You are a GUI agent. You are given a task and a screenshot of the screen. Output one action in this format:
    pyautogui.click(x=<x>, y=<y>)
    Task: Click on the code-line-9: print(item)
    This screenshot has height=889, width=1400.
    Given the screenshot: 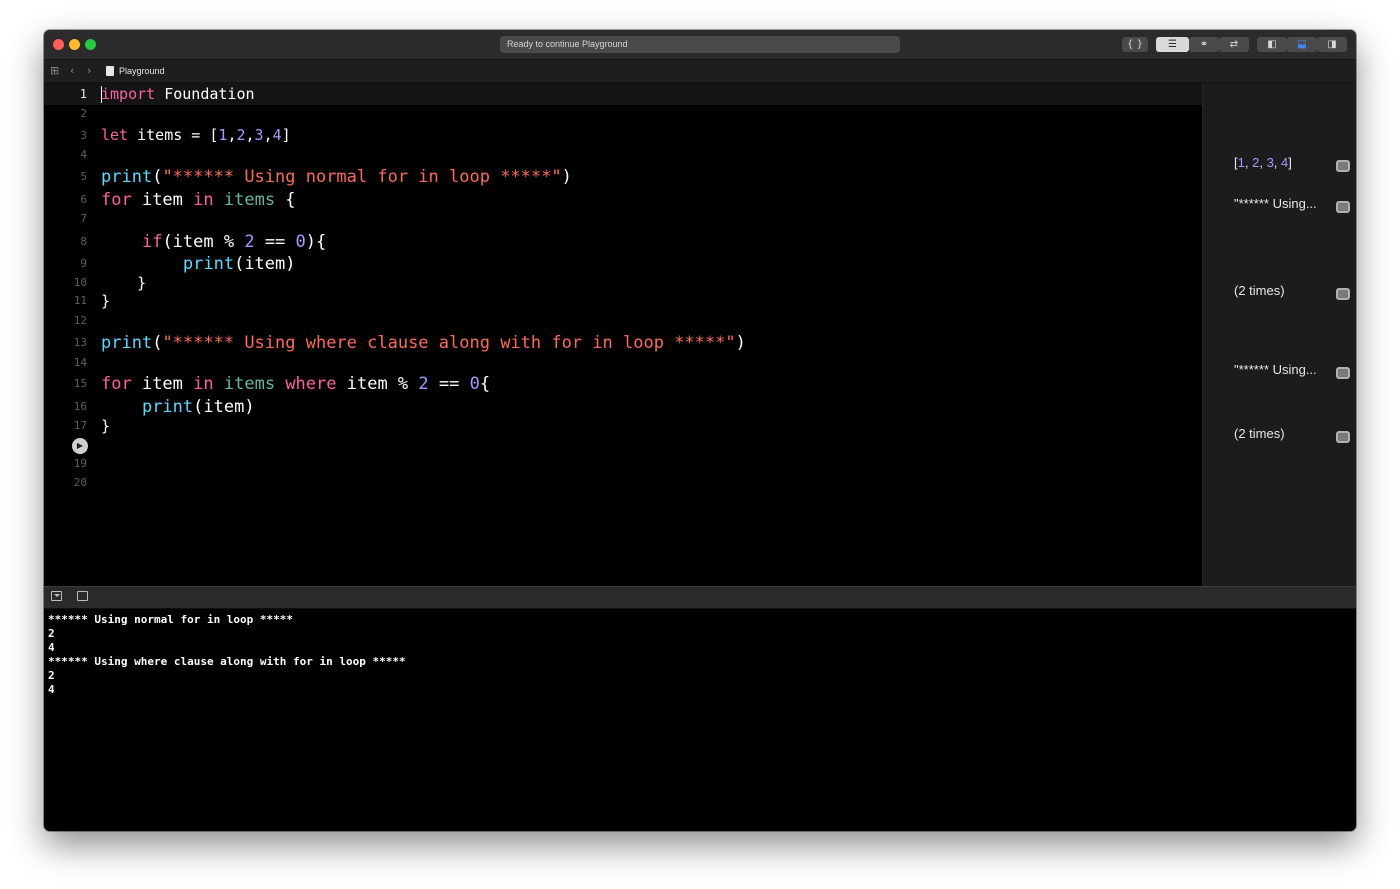 What is the action you would take?
    pyautogui.click(x=198, y=264)
    